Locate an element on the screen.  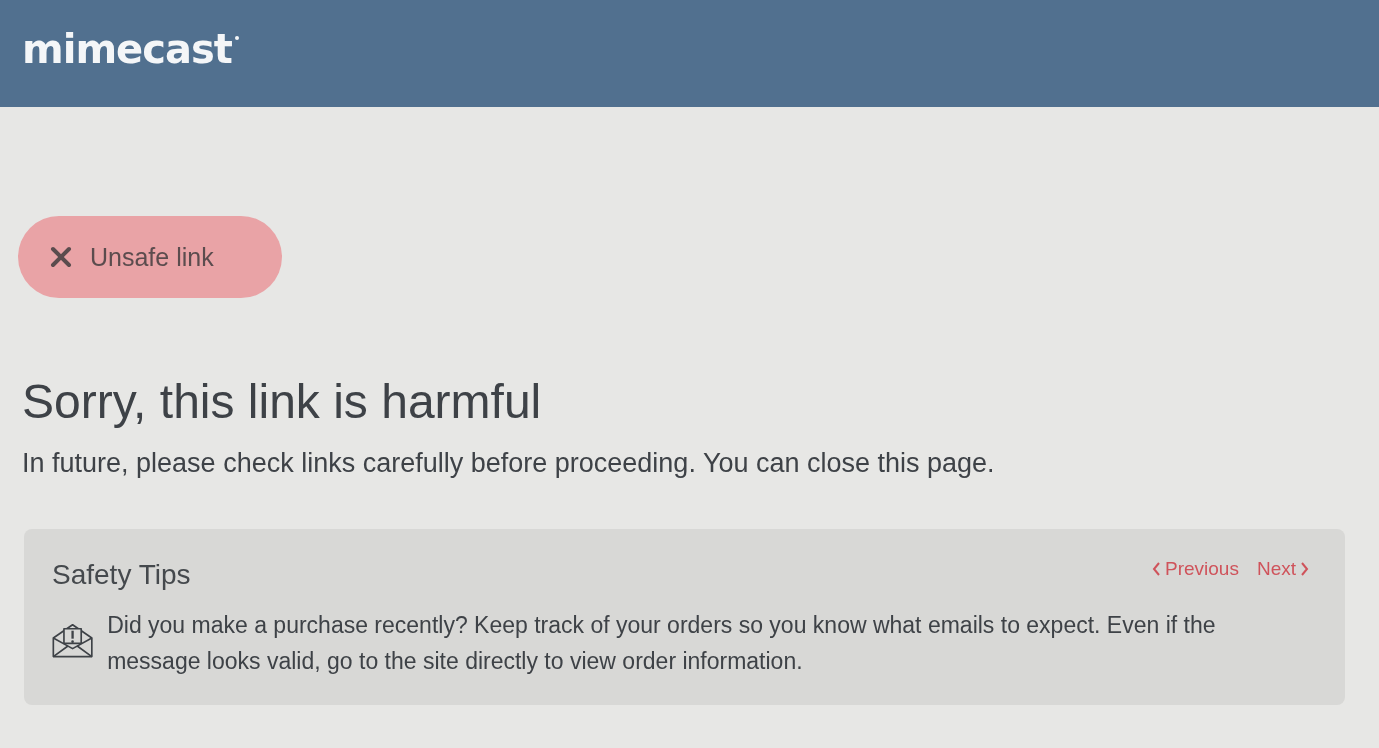
status-label: Unsafe link is located at coordinates (152, 257).